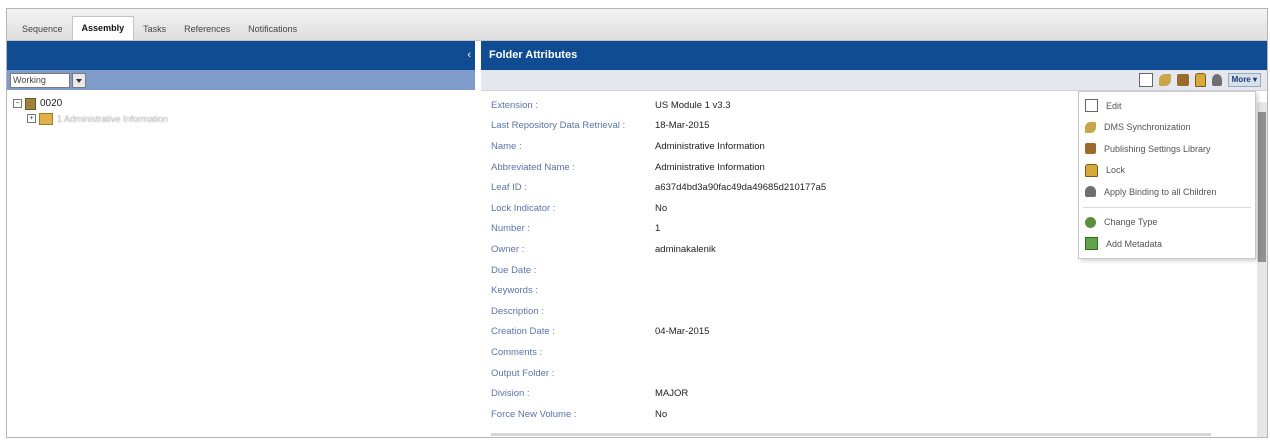 This screenshot has height=440, width=1270. Describe the element at coordinates (514, 291) in the screenshot. I see `attribute-label: Keywords :` at that location.